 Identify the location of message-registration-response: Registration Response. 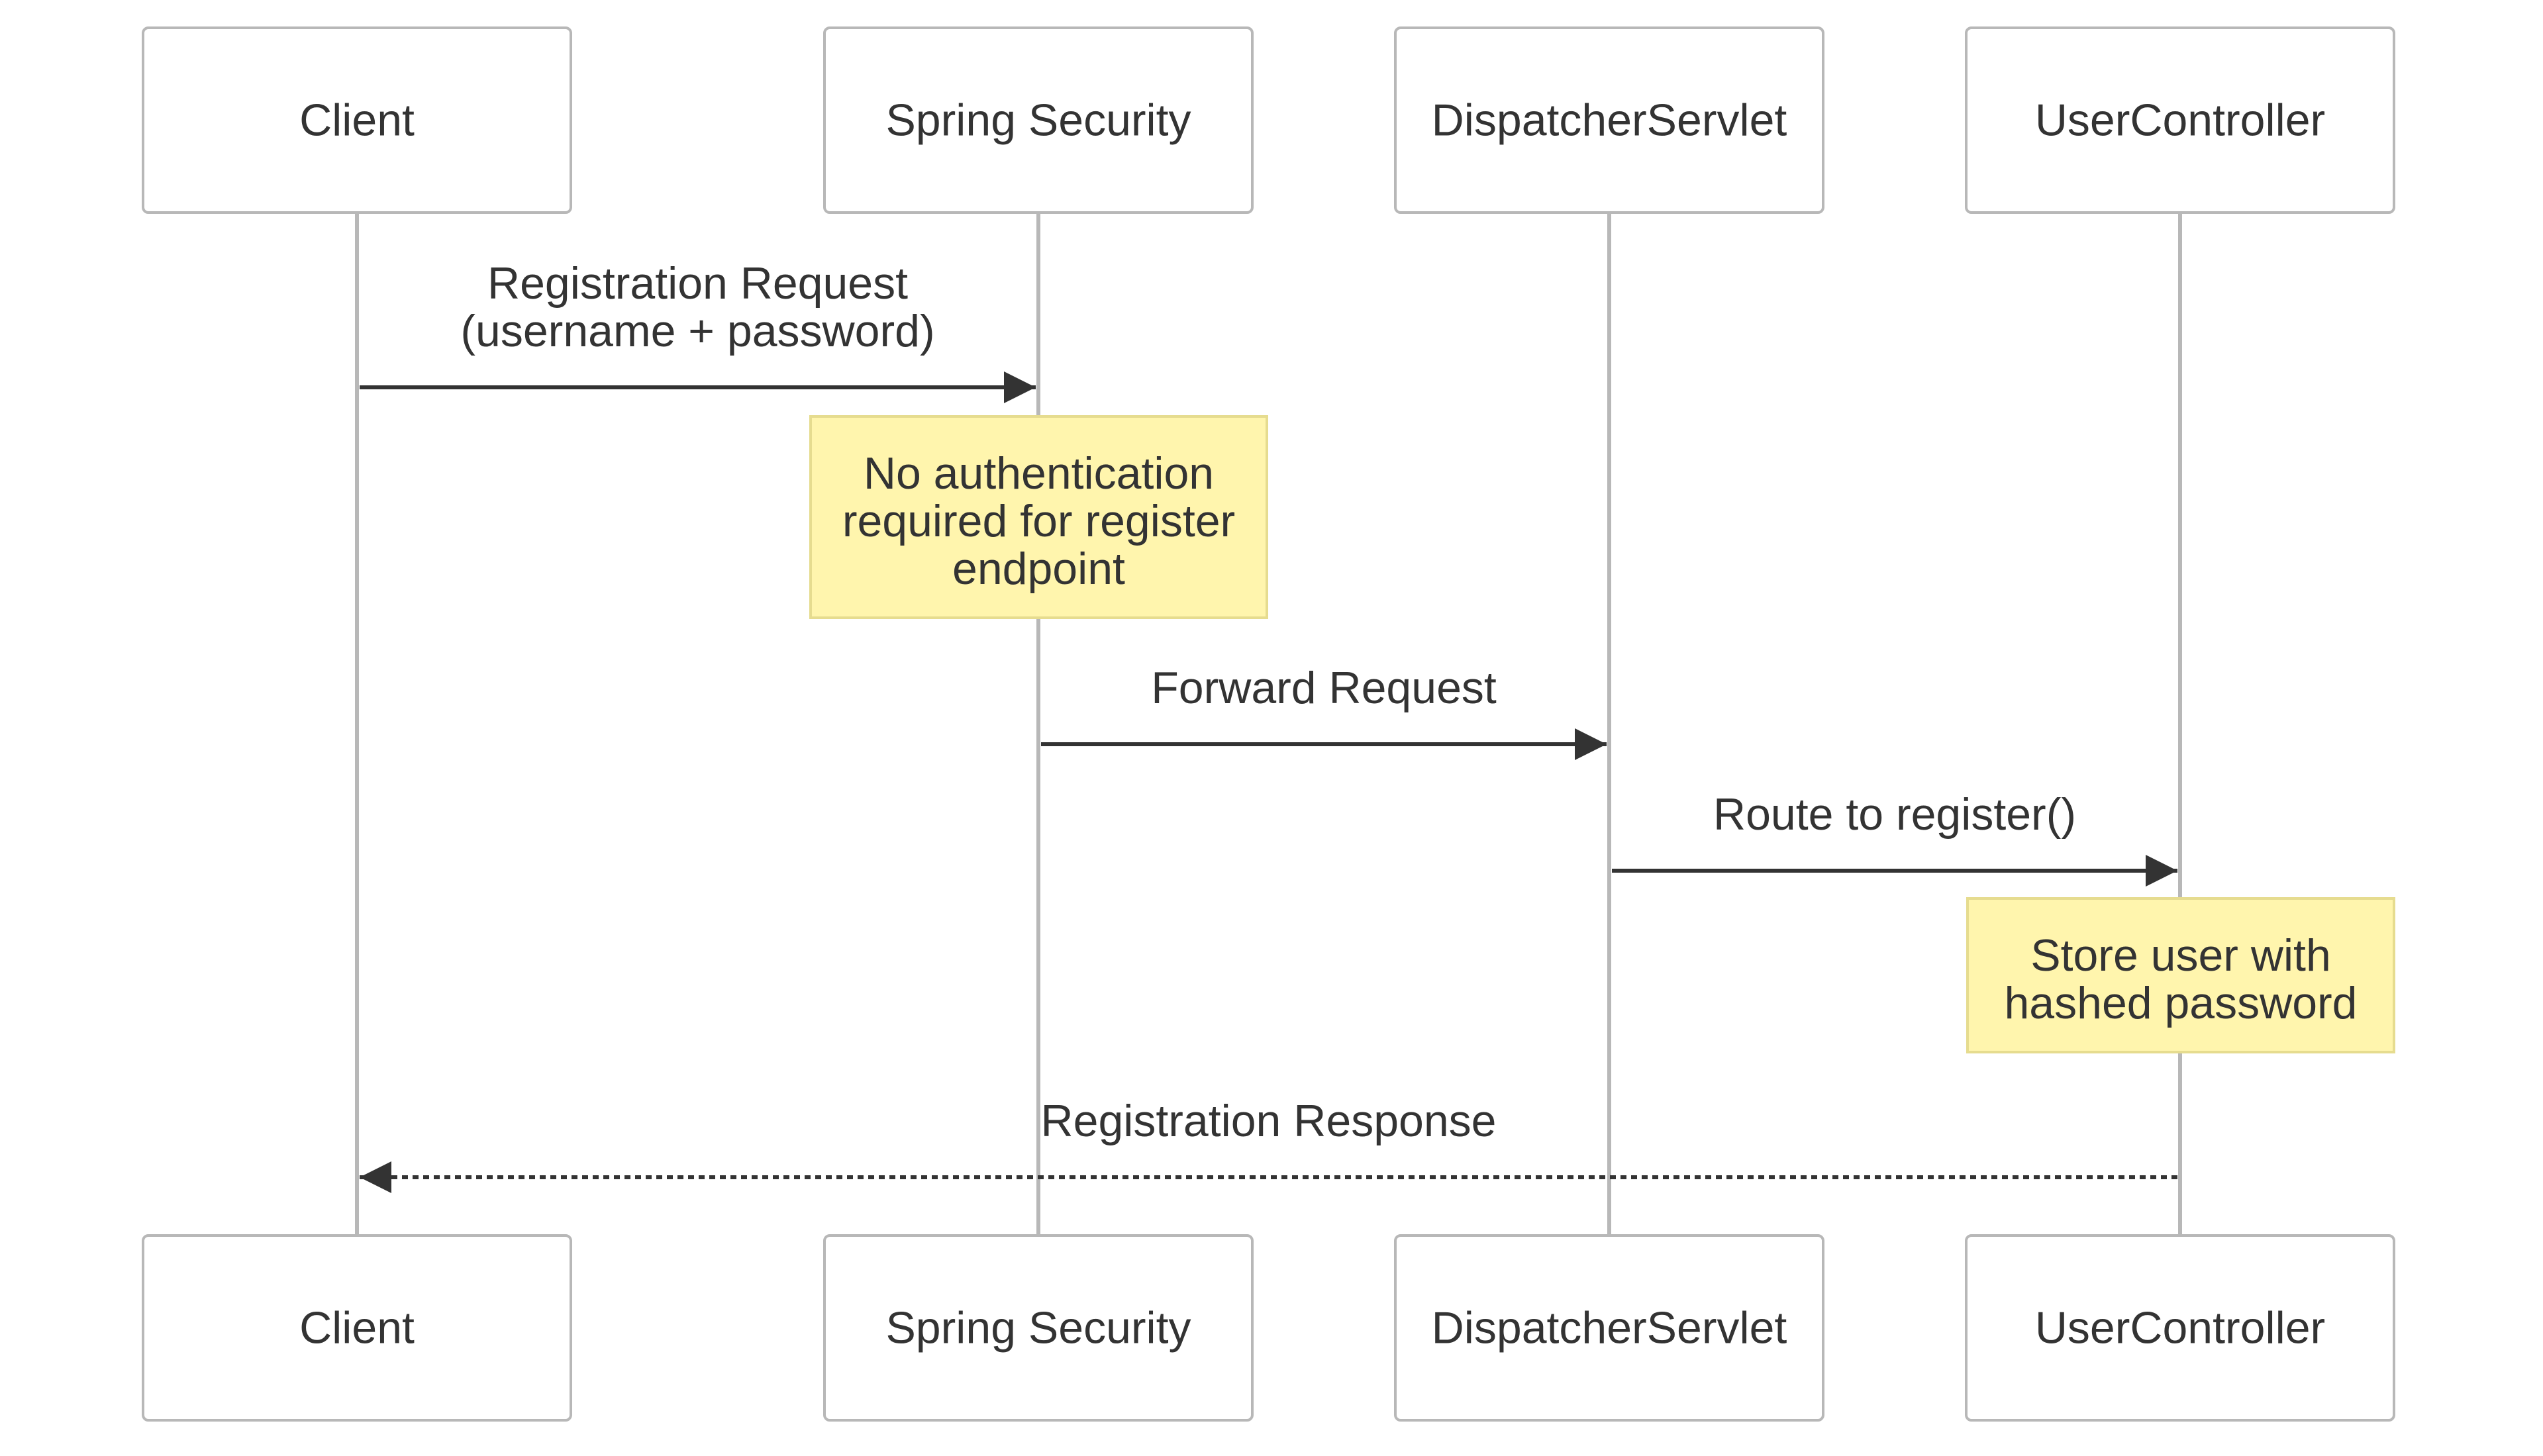
(1268, 1144).